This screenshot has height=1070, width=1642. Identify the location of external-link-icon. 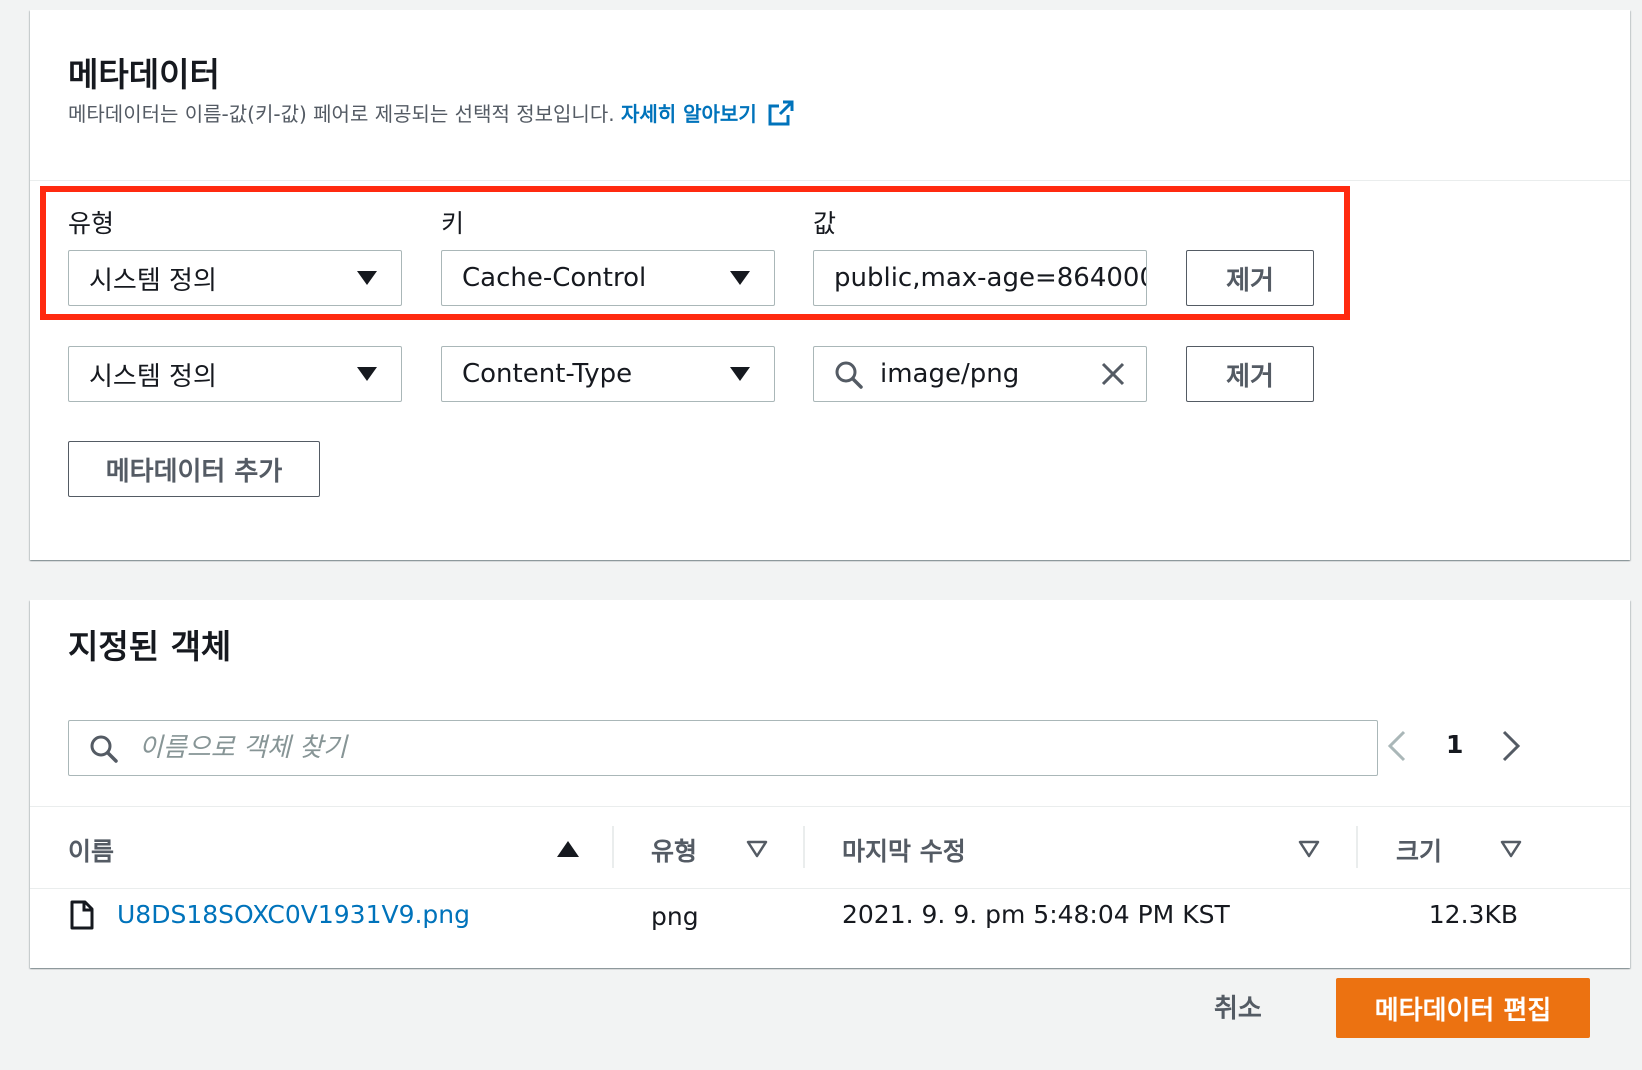
(781, 115).